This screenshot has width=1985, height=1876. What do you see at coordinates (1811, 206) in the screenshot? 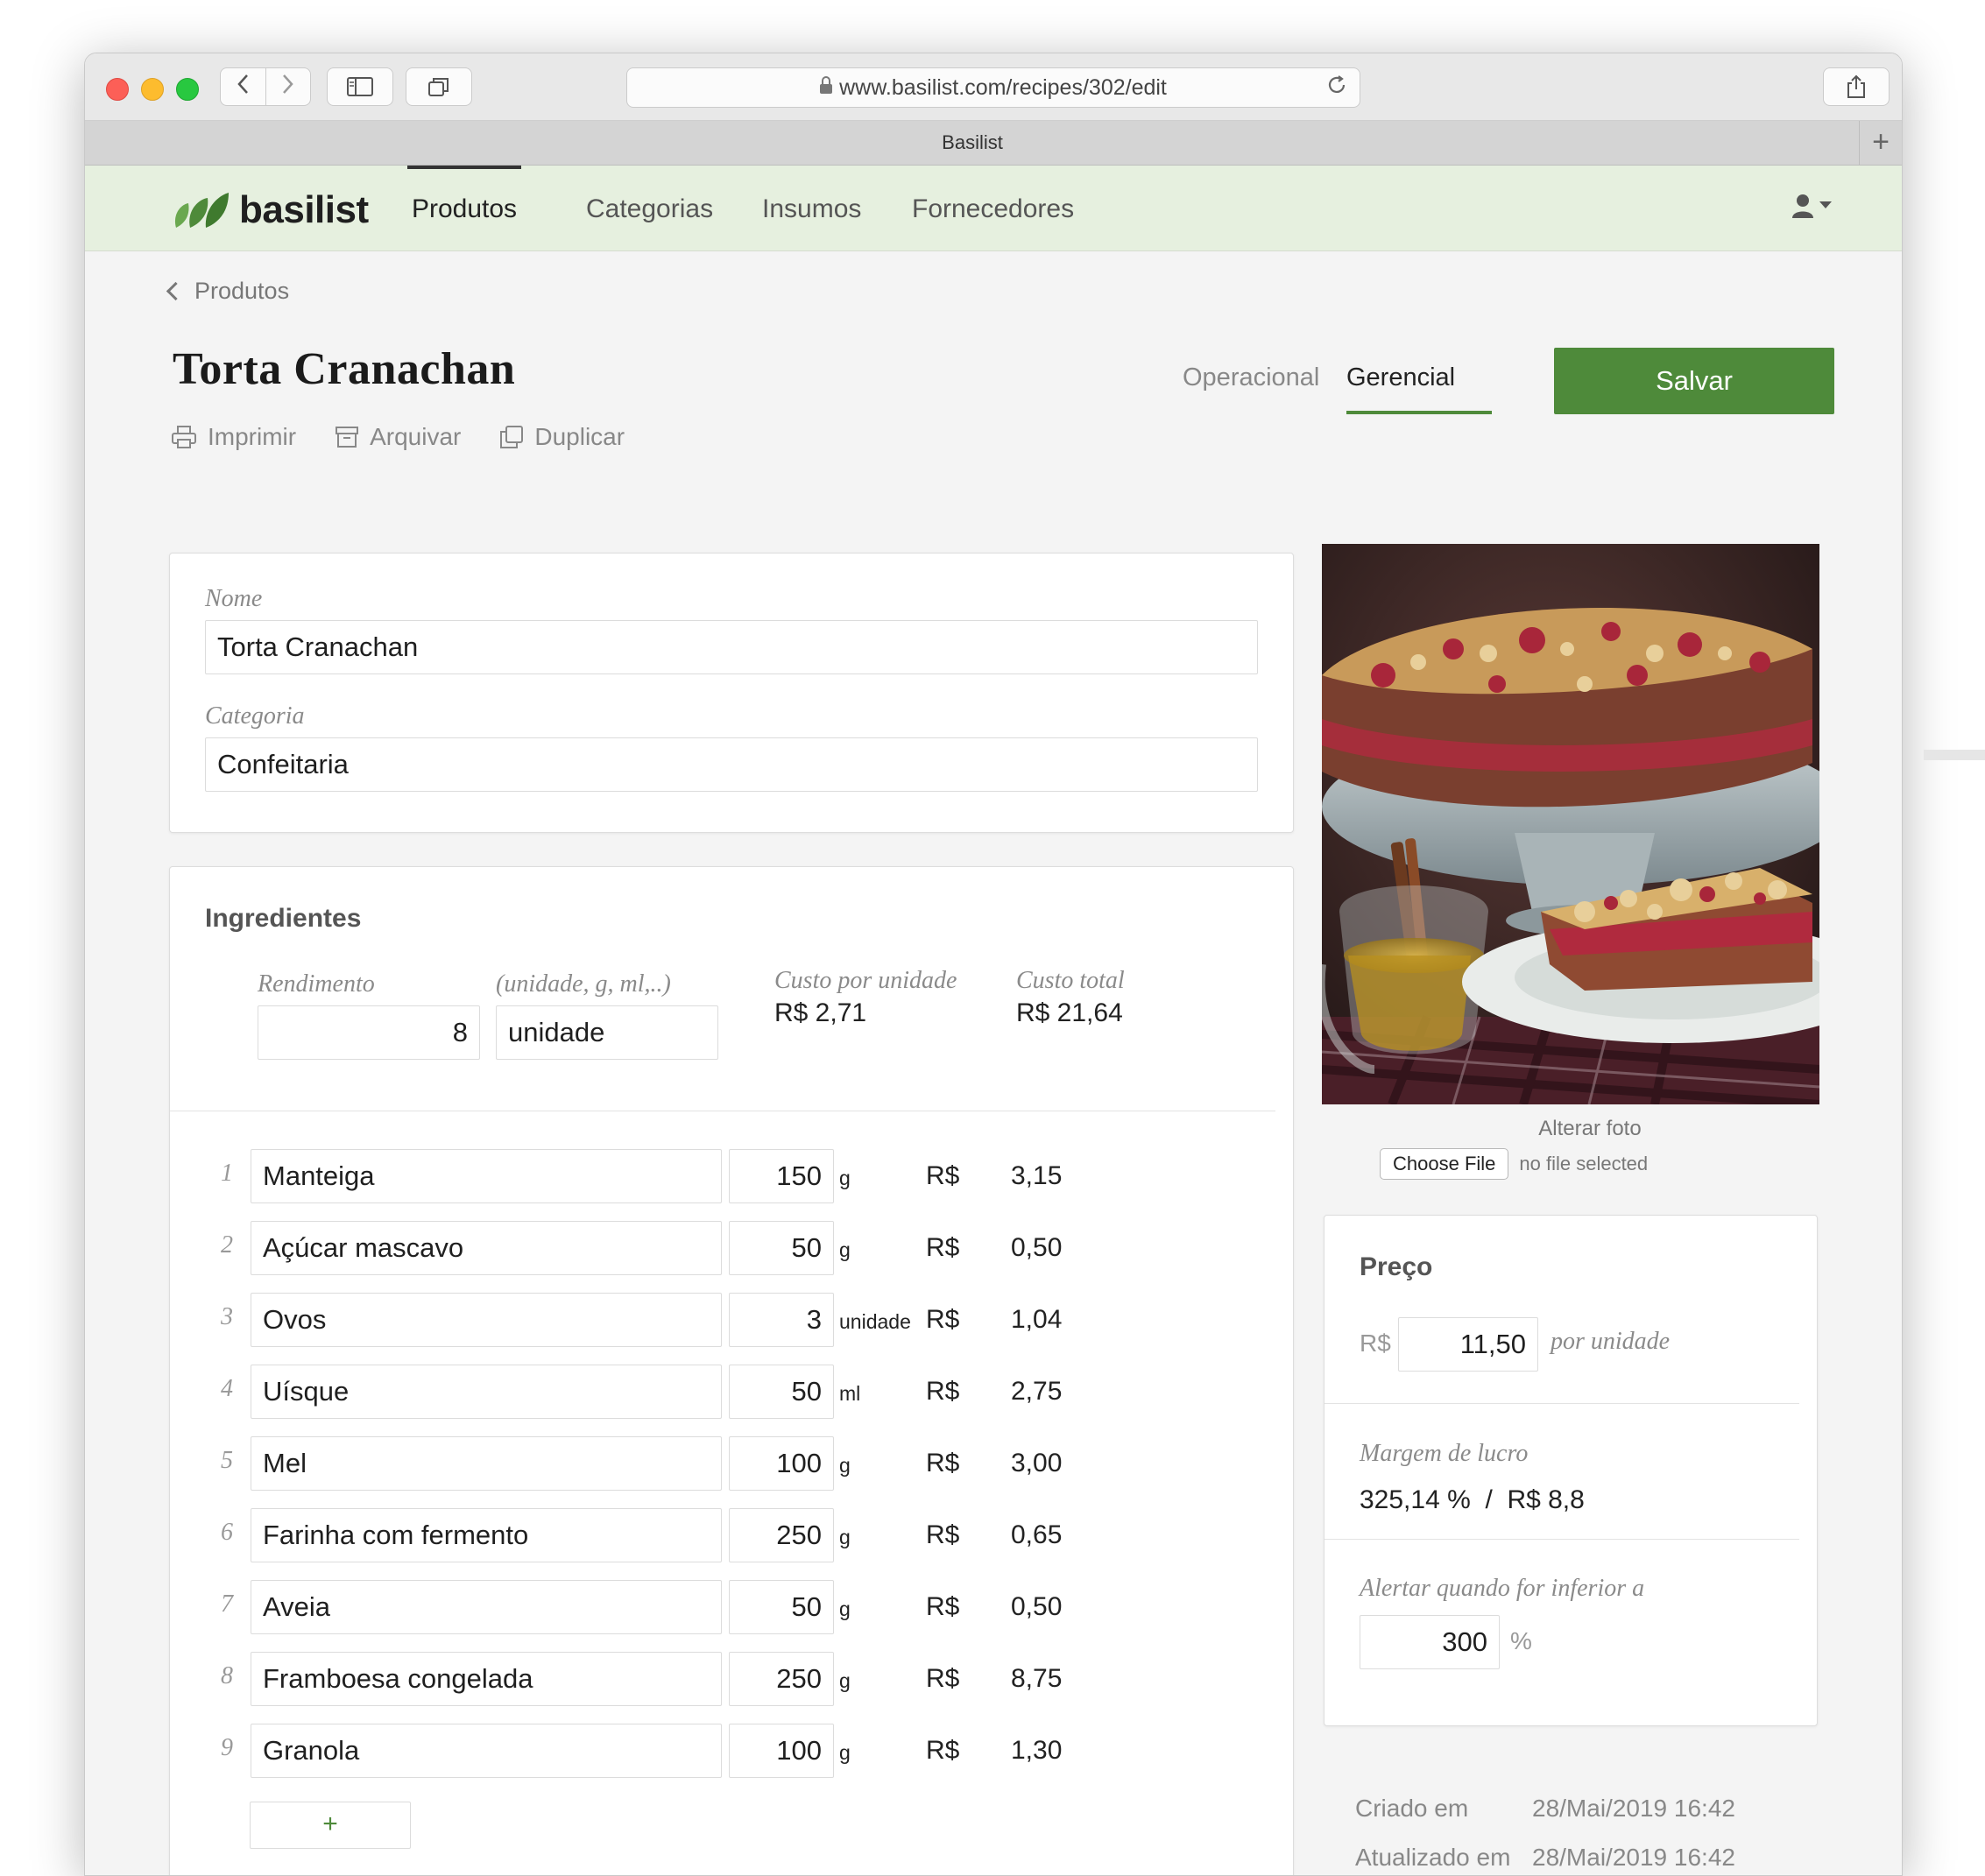
I see `user-menu` at bounding box center [1811, 206].